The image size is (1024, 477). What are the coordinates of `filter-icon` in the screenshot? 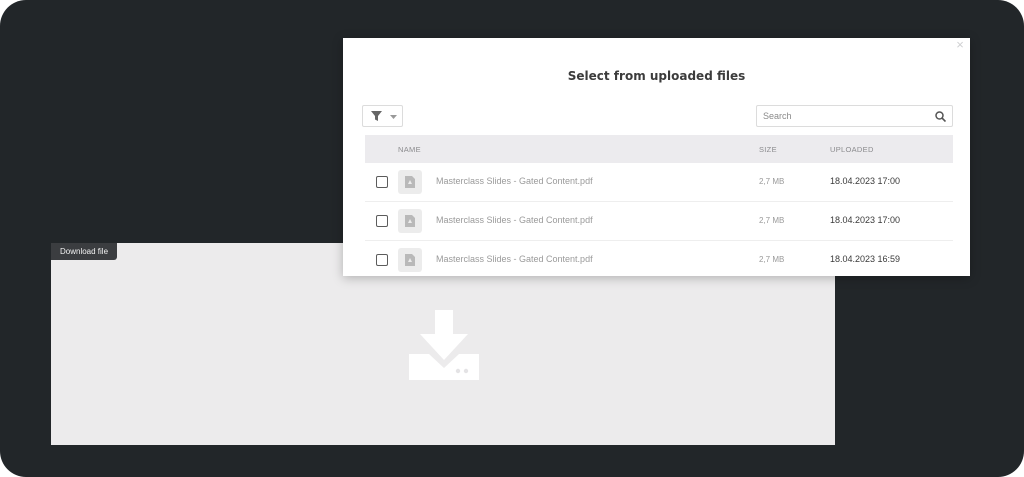 It's located at (376, 116).